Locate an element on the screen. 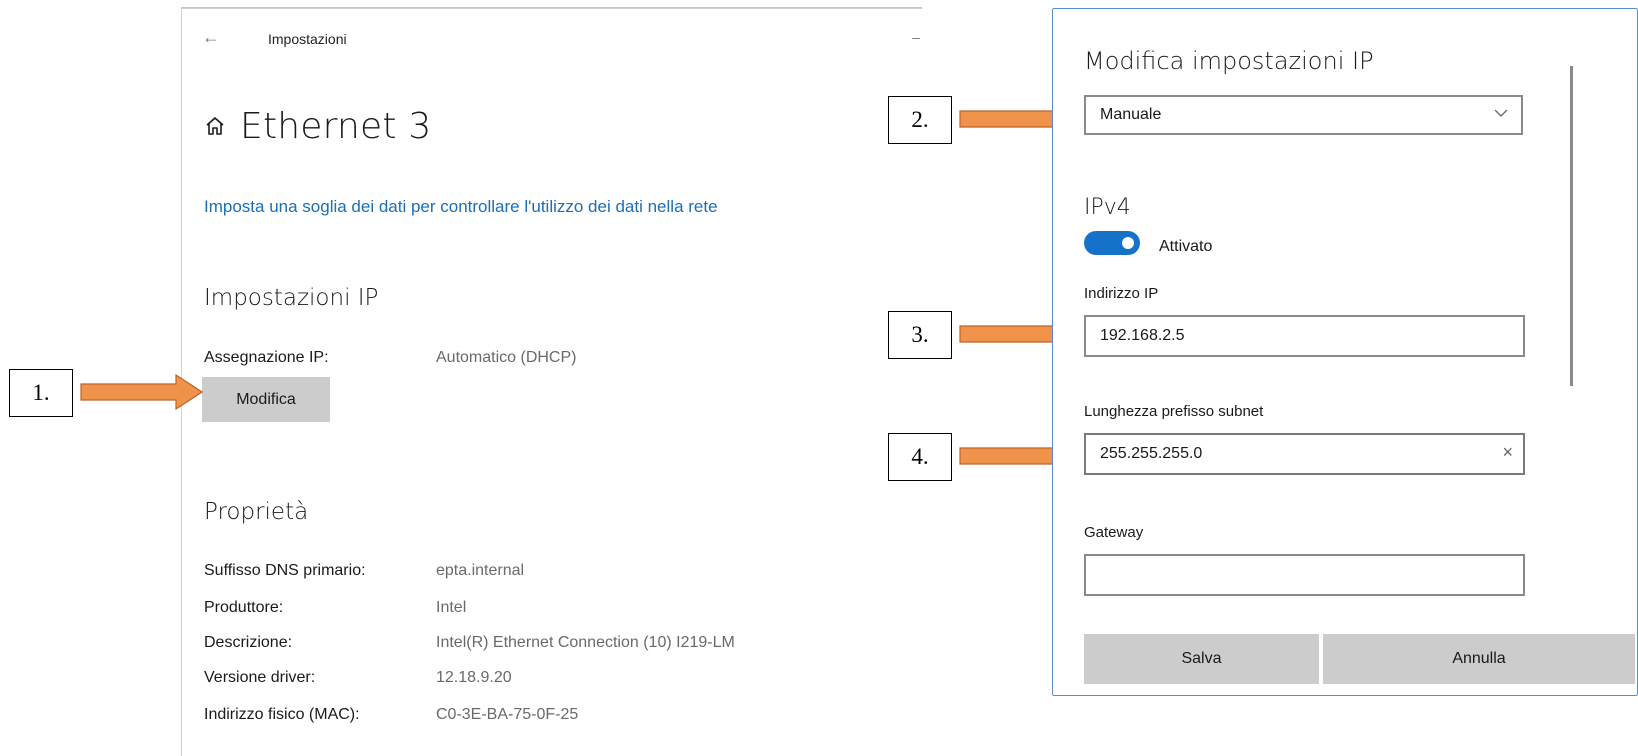 Image resolution: width=1638 pixels, height=756 pixels. clear-icon: × is located at coordinates (1507, 452).